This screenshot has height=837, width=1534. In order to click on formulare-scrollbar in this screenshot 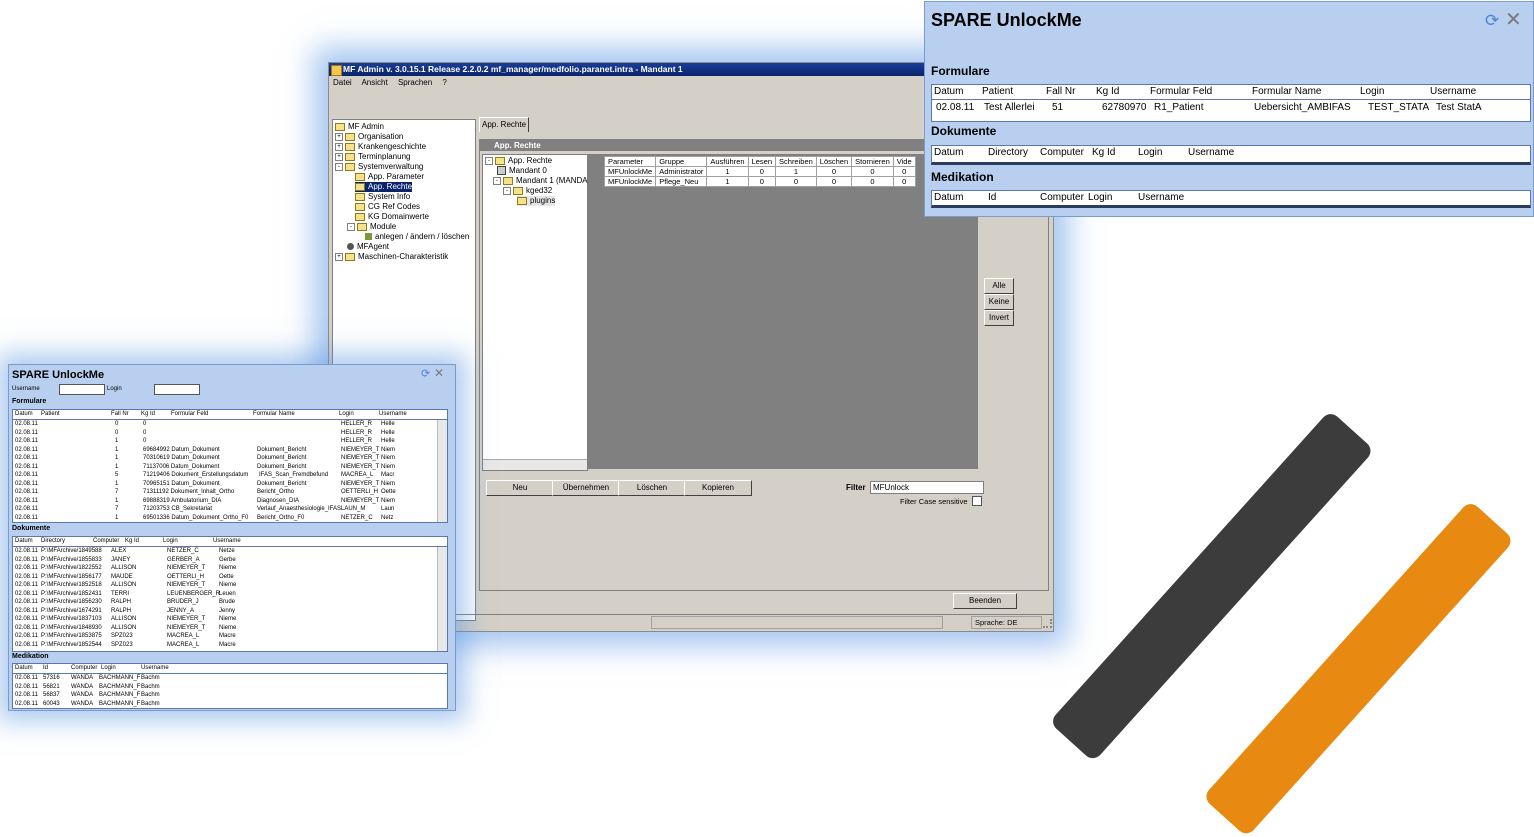, I will do `click(442, 471)`.